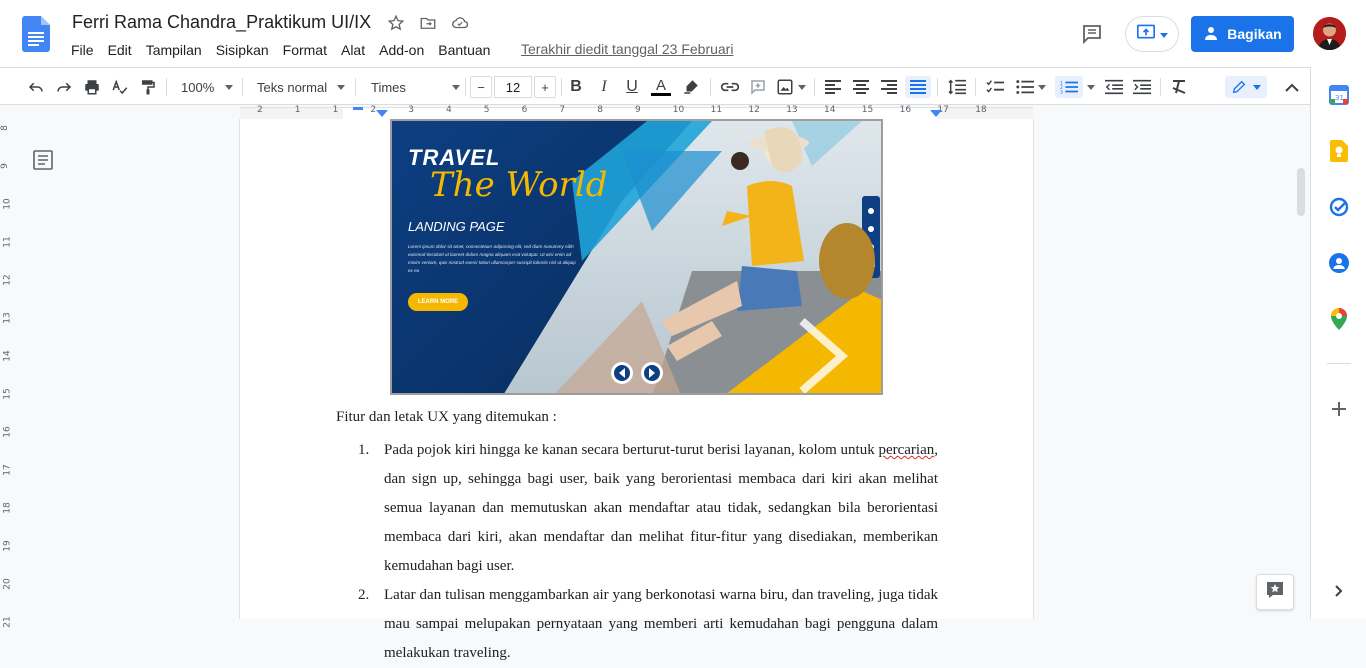 This screenshot has width=1366, height=668. What do you see at coordinates (1146, 34) in the screenshot?
I see `present-icon` at bounding box center [1146, 34].